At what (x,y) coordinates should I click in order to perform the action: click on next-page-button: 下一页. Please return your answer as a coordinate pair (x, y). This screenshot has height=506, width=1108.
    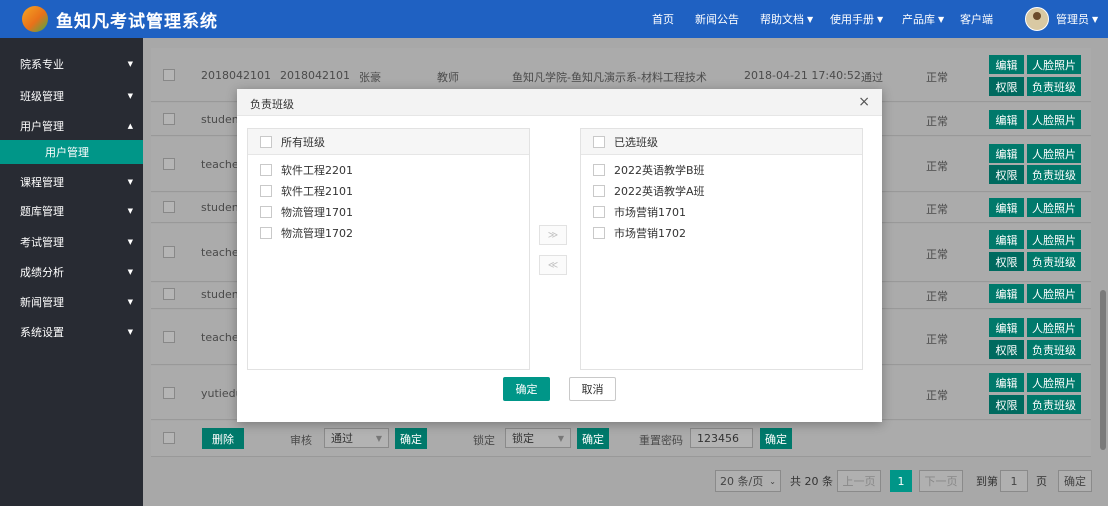
    Looking at the image, I should click on (941, 481).